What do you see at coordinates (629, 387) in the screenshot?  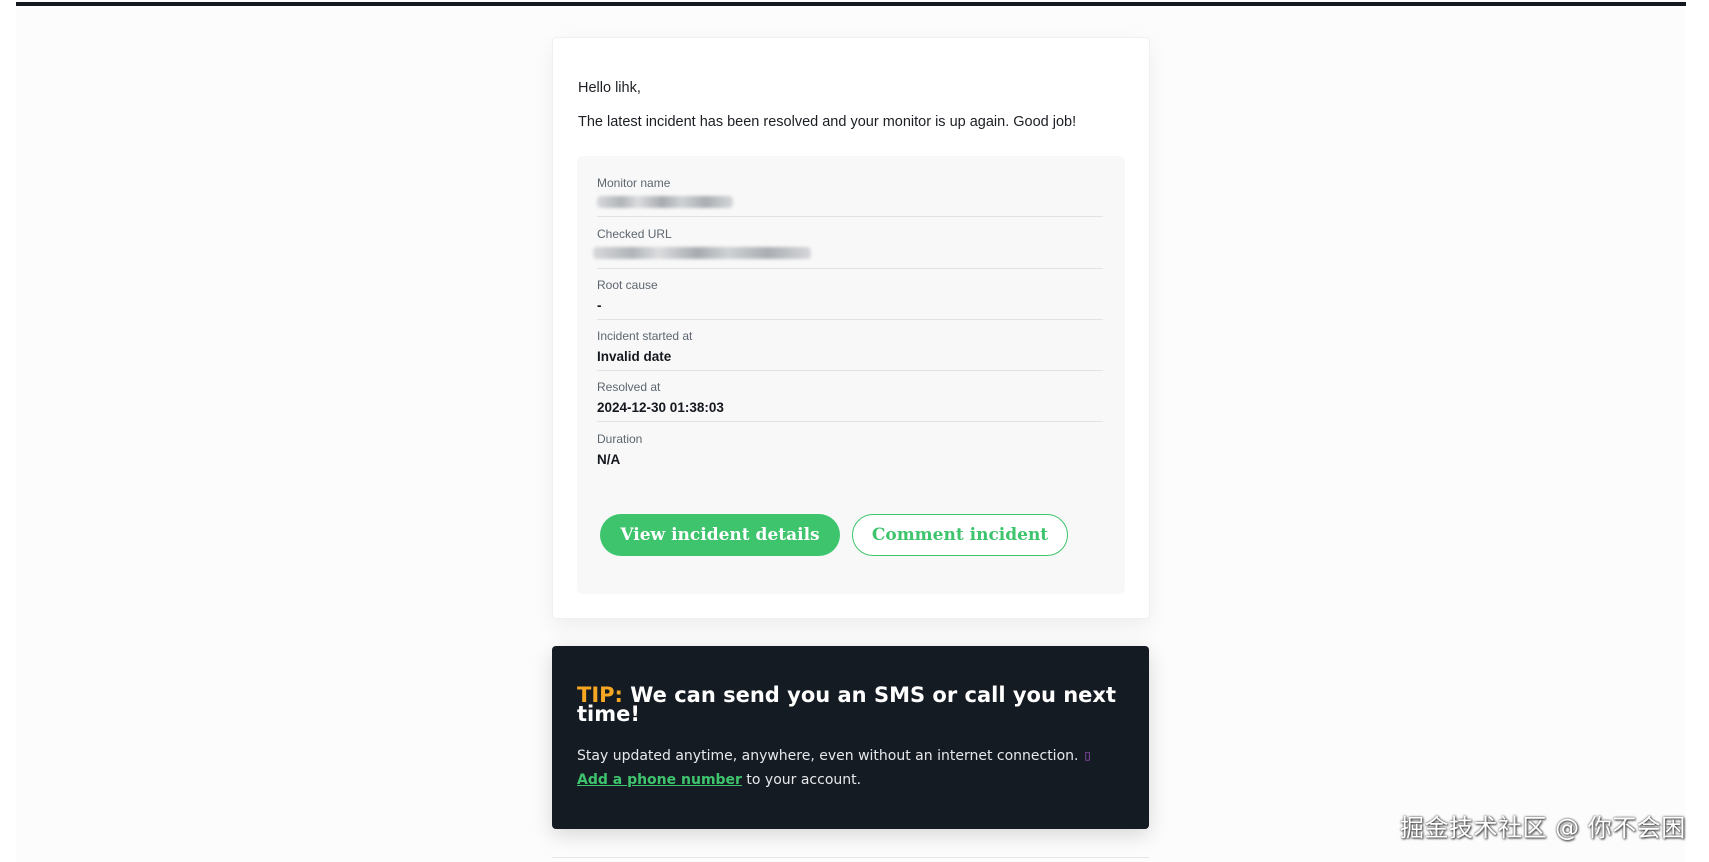 I see `resolved-at-label: Resolved at` at bounding box center [629, 387].